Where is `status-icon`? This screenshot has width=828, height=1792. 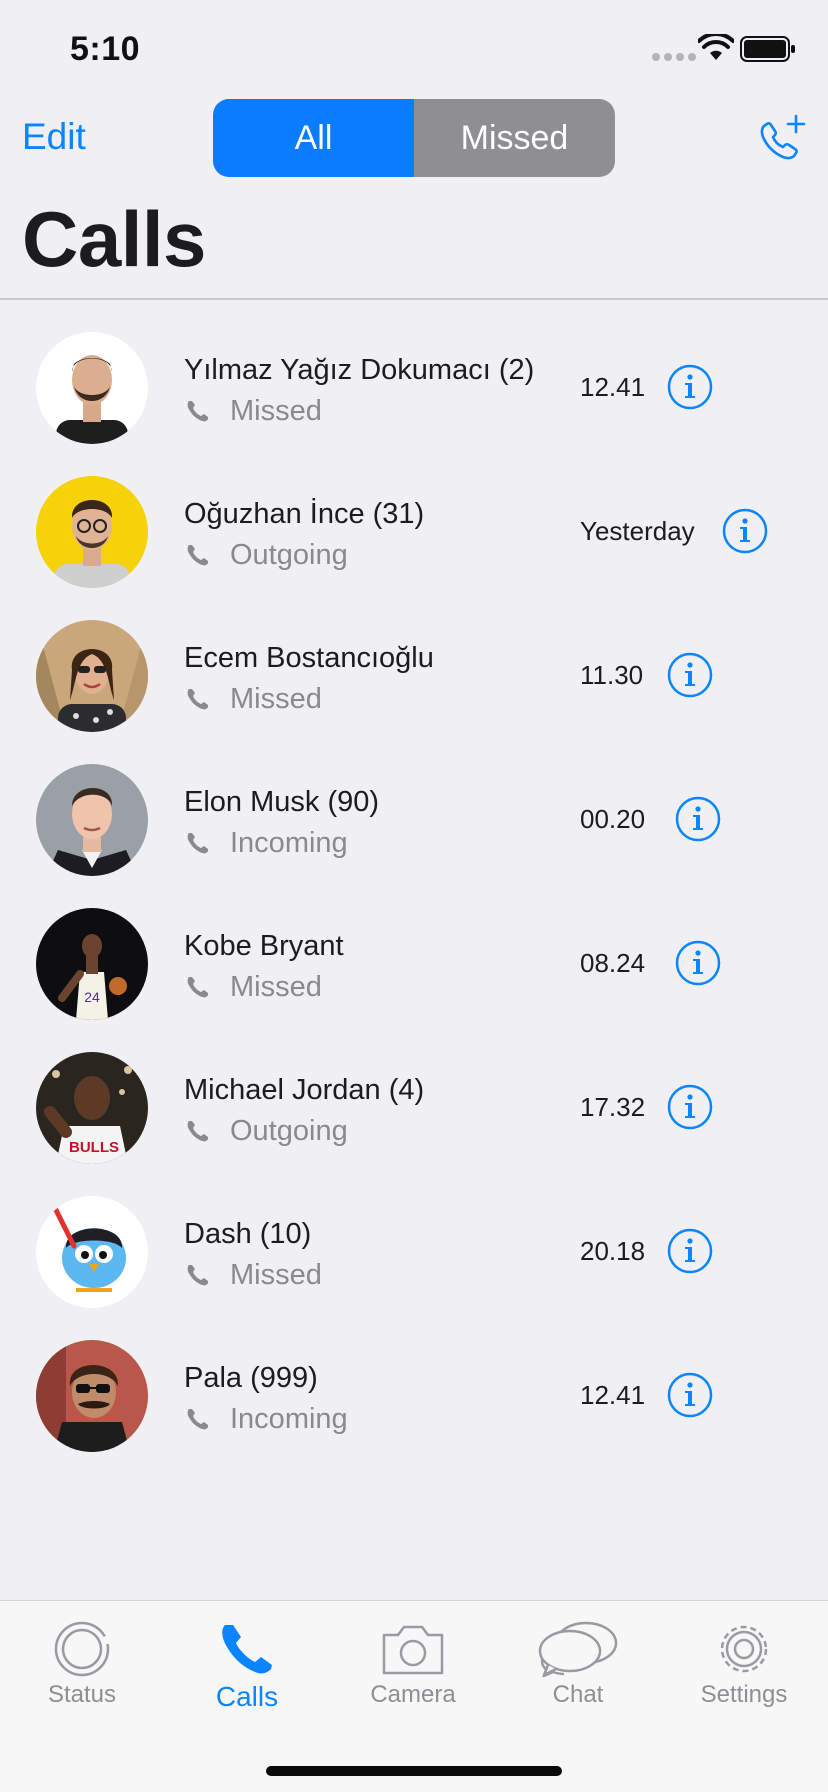
status-icon is located at coordinates (82, 1649).